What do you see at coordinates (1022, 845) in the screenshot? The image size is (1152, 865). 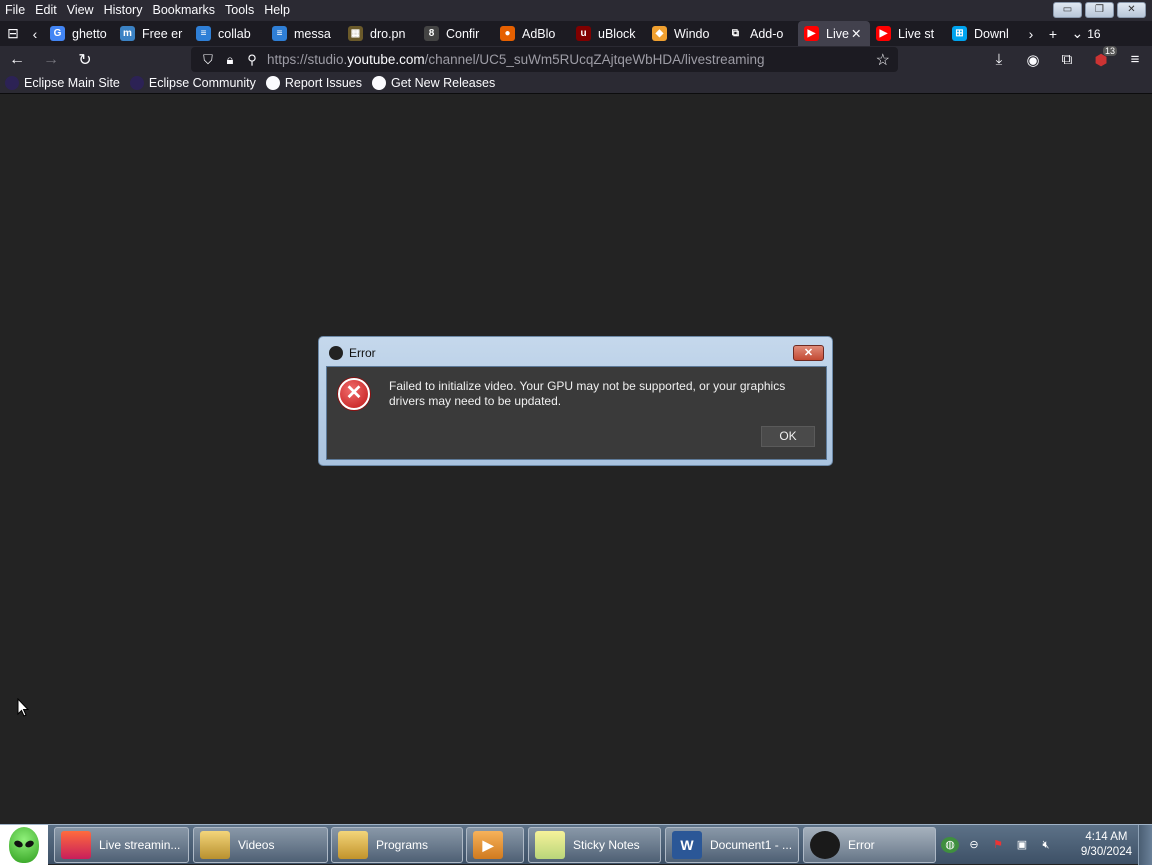 I see `network-monitor-icon: ▣` at bounding box center [1022, 845].